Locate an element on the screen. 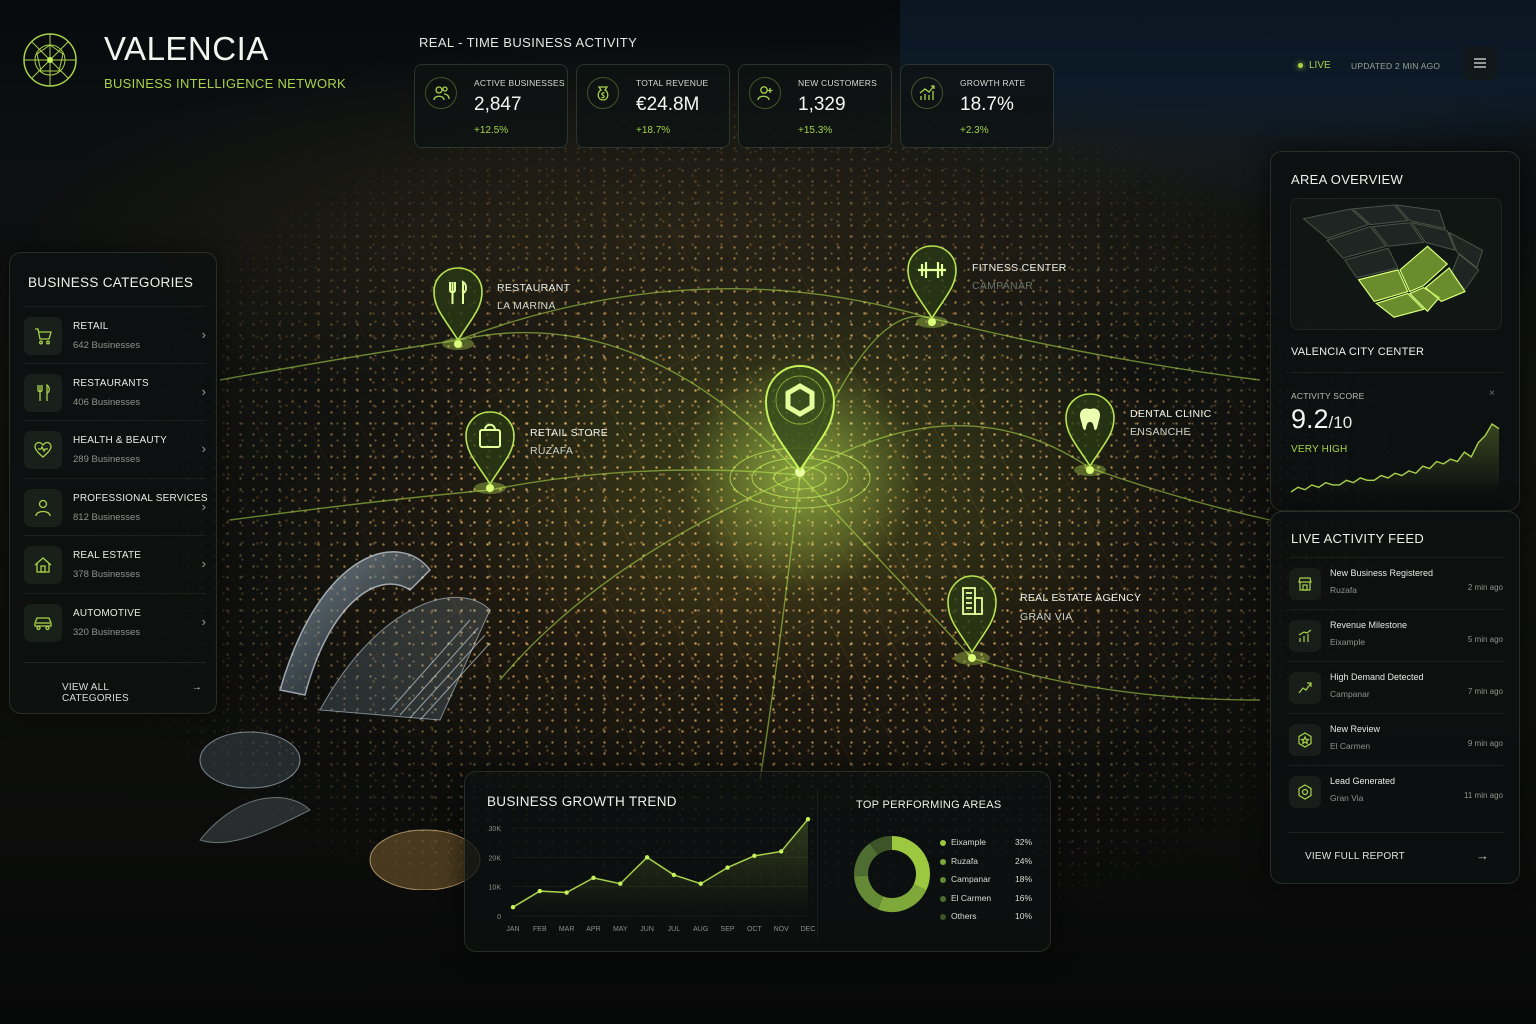 The height and width of the screenshot is (1024, 1536). legend-label: El Carmen is located at coordinates (971, 897).